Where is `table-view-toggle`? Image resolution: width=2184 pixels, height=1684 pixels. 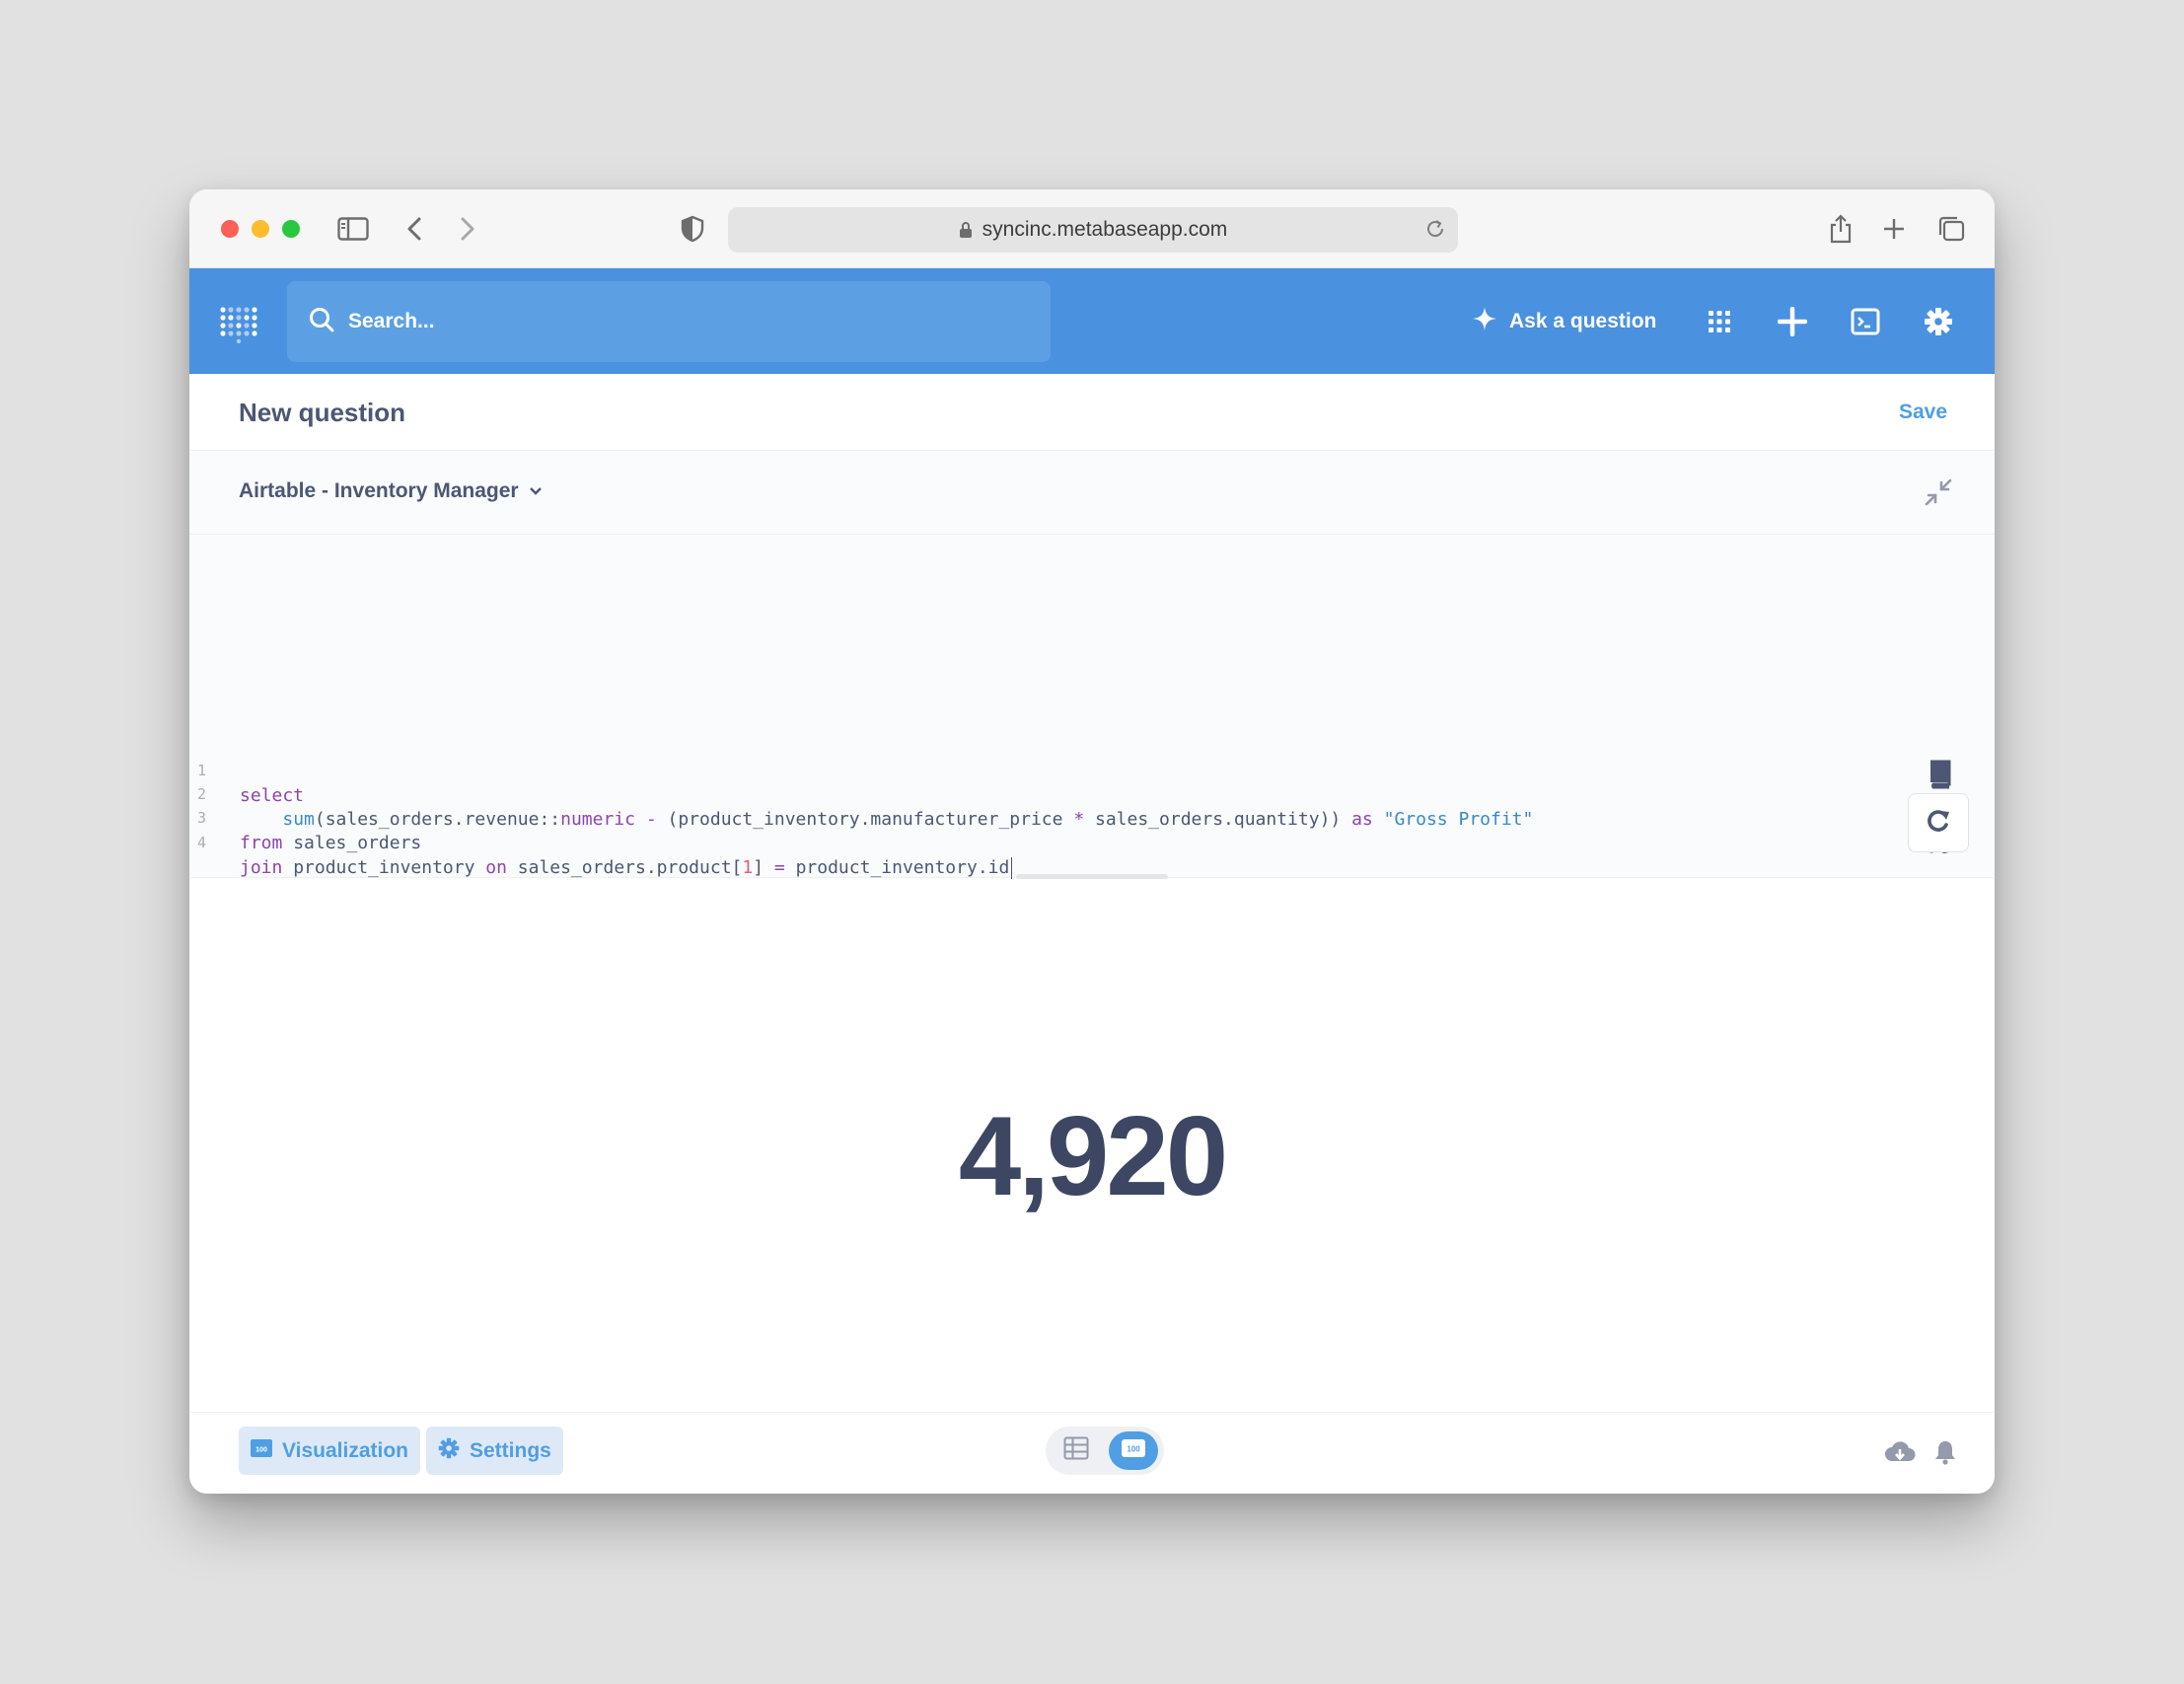 table-view-toggle is located at coordinates (1076, 1450).